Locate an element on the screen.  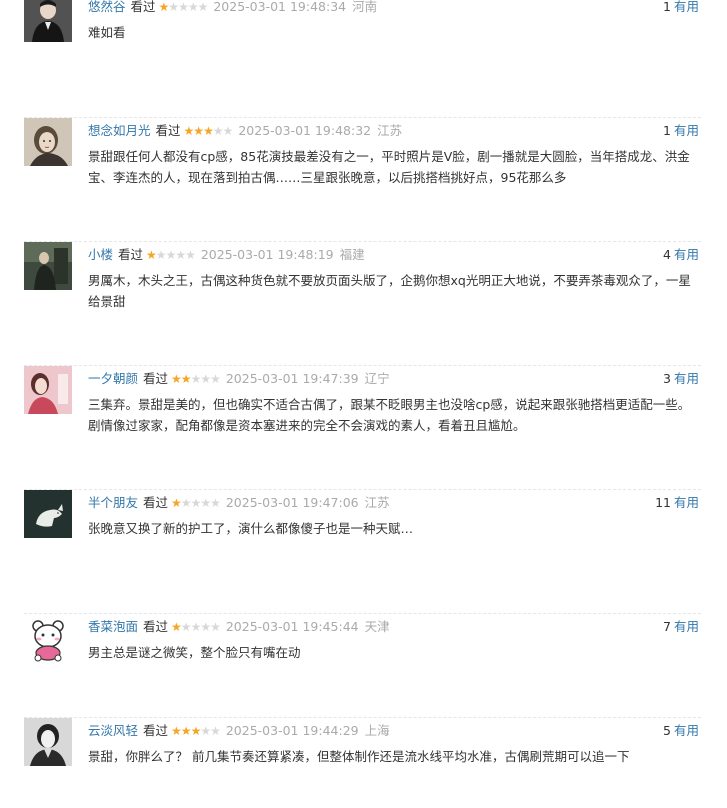
vote-count: 4 is located at coordinates (667, 254).